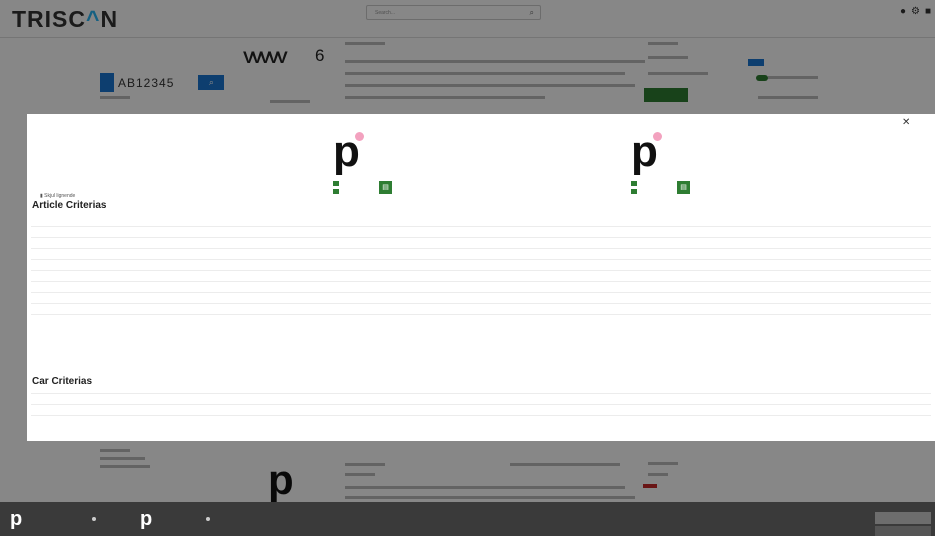 Image resolution: width=935 pixels, height=536 pixels. What do you see at coordinates (467, 519) in the screenshot?
I see `compare-dock: p p` at bounding box center [467, 519].